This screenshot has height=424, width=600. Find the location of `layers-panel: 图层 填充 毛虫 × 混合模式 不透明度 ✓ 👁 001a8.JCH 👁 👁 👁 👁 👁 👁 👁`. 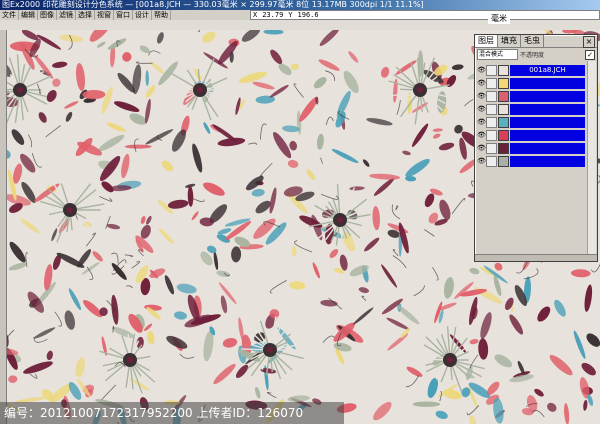

layers-panel: 图层 填充 毛虫 × 混合模式 不透明度 ✓ 👁 001a8.JCH 👁 👁 👁 👁 👁 👁 👁 is located at coordinates (536, 148).